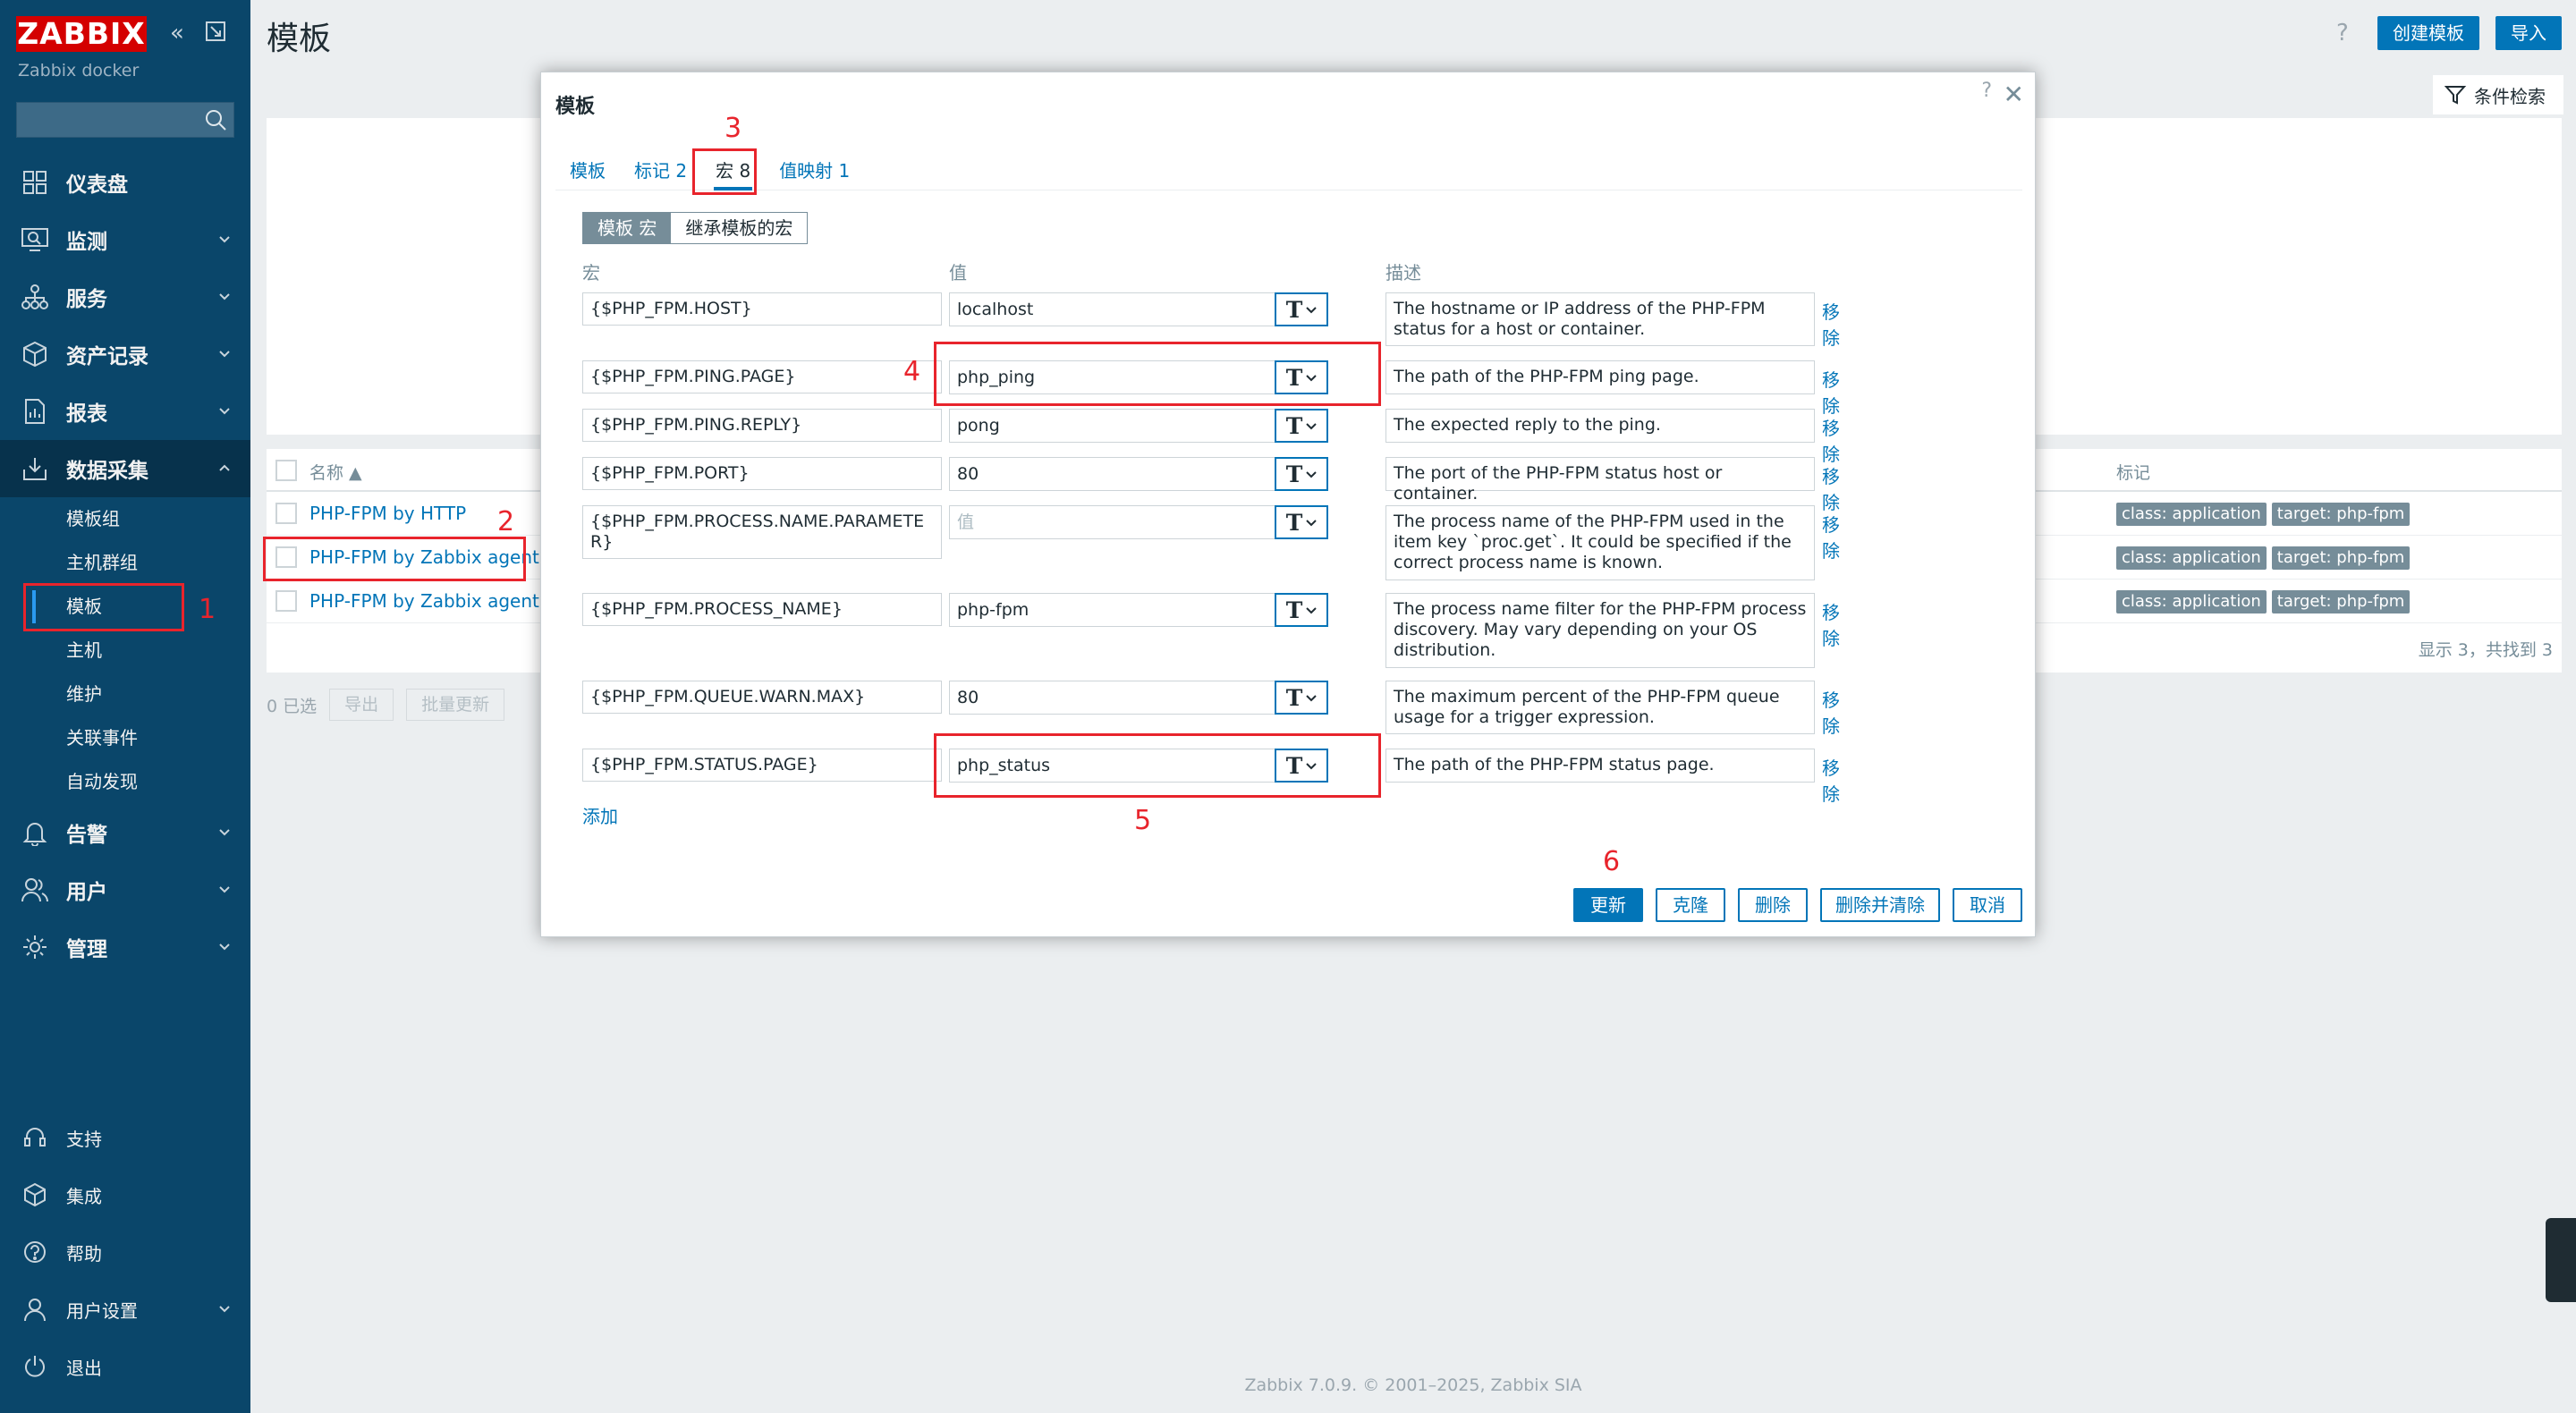 Image resolution: width=2576 pixels, height=1413 pixels. I want to click on cancel-button: 取消, so click(1987, 905).